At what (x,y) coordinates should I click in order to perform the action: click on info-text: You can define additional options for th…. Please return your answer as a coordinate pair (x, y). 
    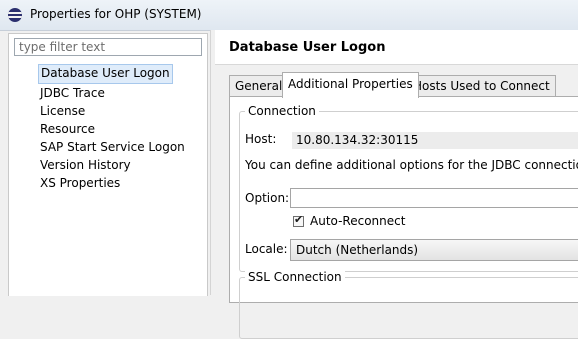
    Looking at the image, I should click on (411, 165).